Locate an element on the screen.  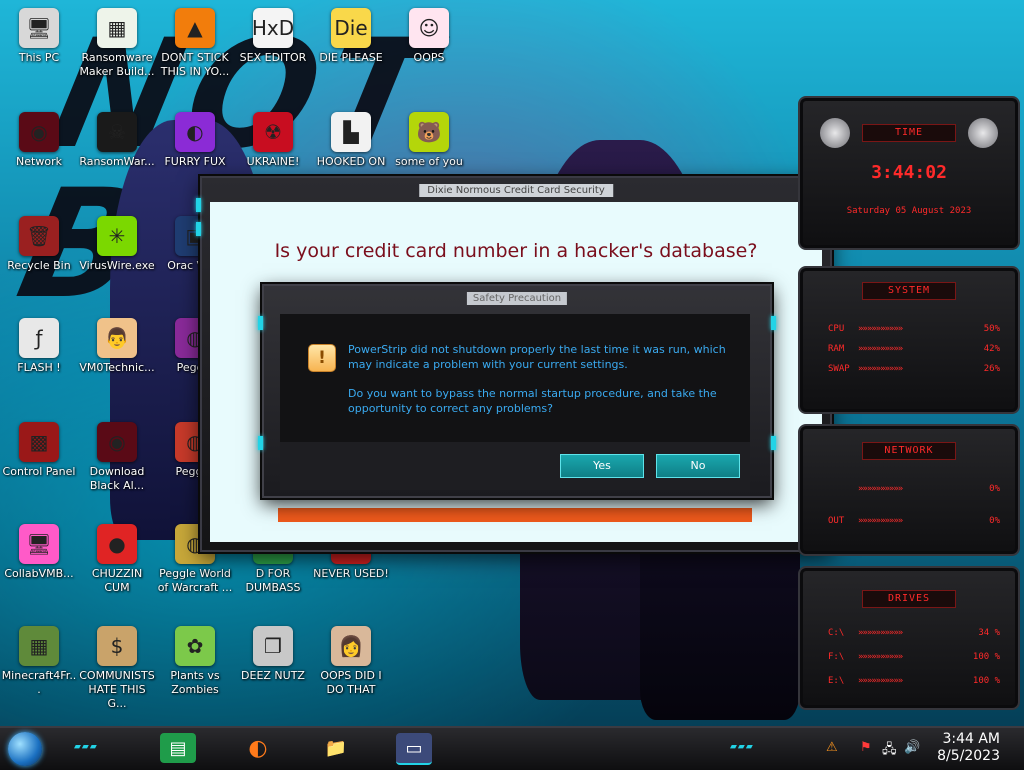
desktop-icon-label: OOPS DID I DO THAT is located at coordinates (351, 682).